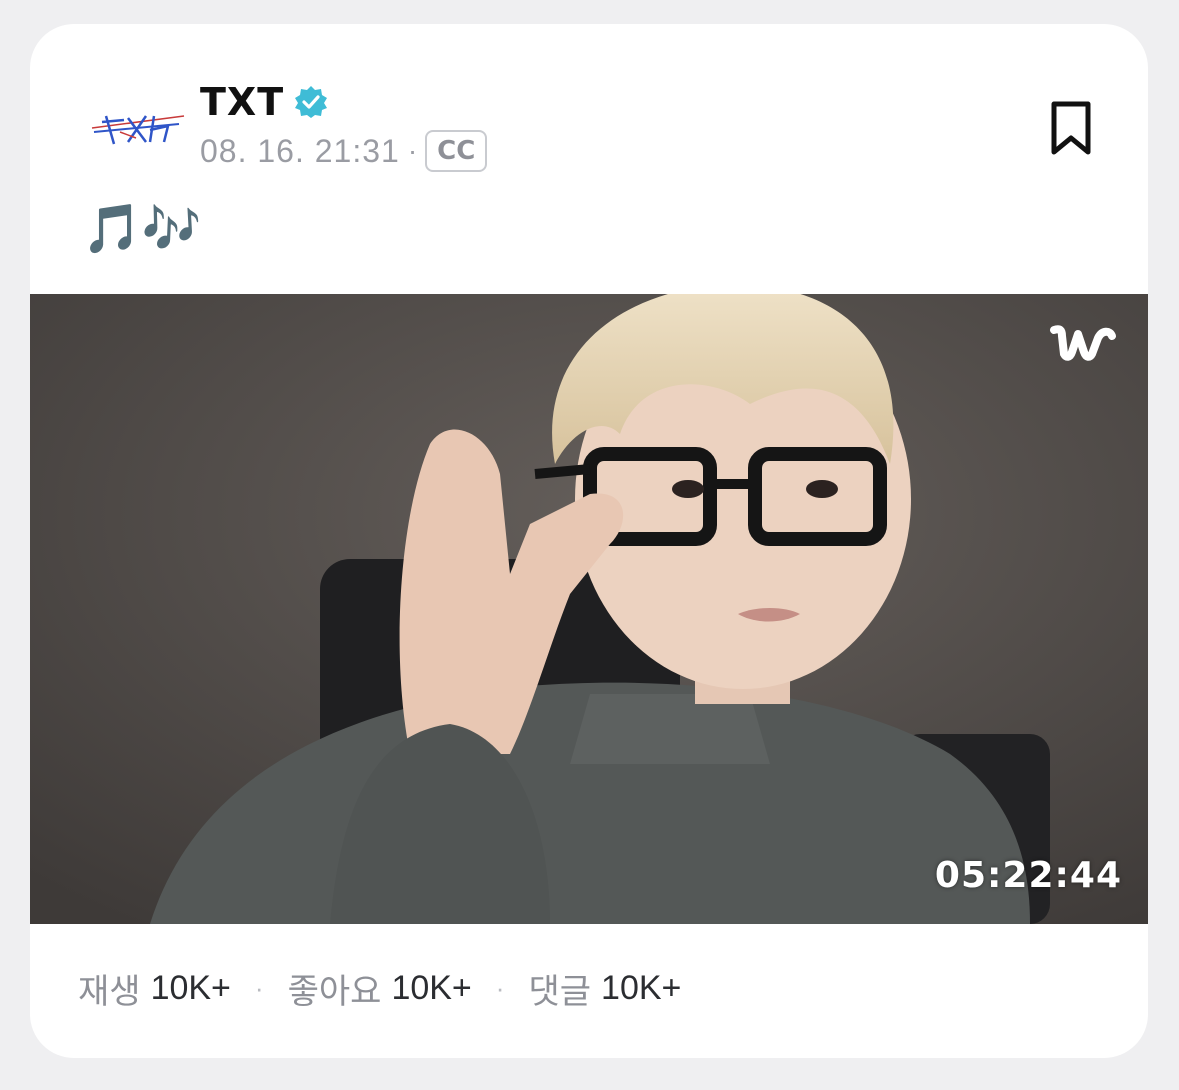 The image size is (1179, 1090). What do you see at coordinates (109, 992) in the screenshot?
I see `stat-label-plays: 재생` at bounding box center [109, 992].